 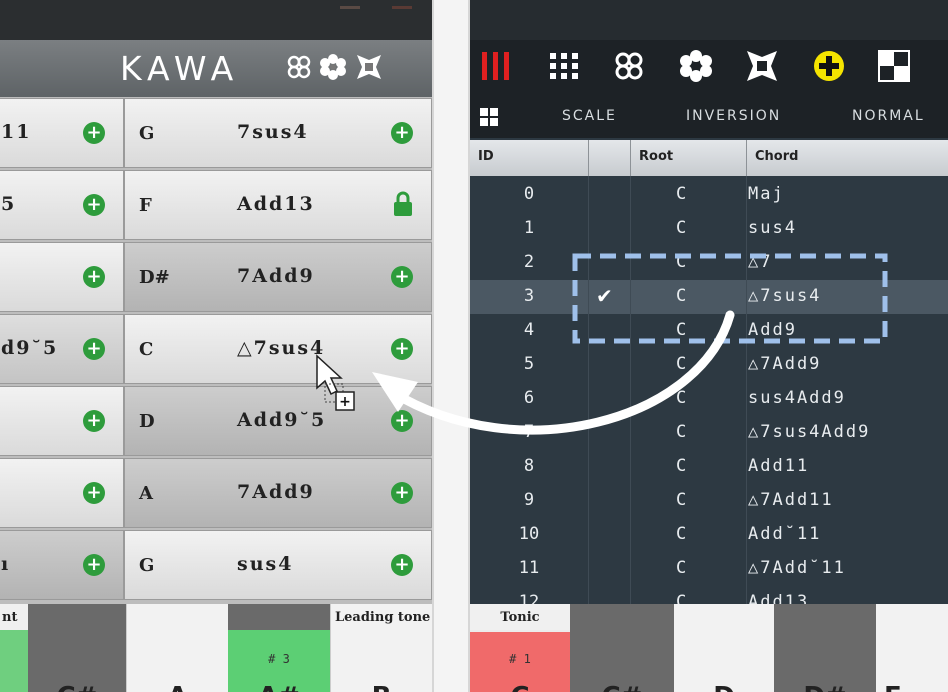 What do you see at coordinates (345, 402) in the screenshot?
I see `drag-badge: +` at bounding box center [345, 402].